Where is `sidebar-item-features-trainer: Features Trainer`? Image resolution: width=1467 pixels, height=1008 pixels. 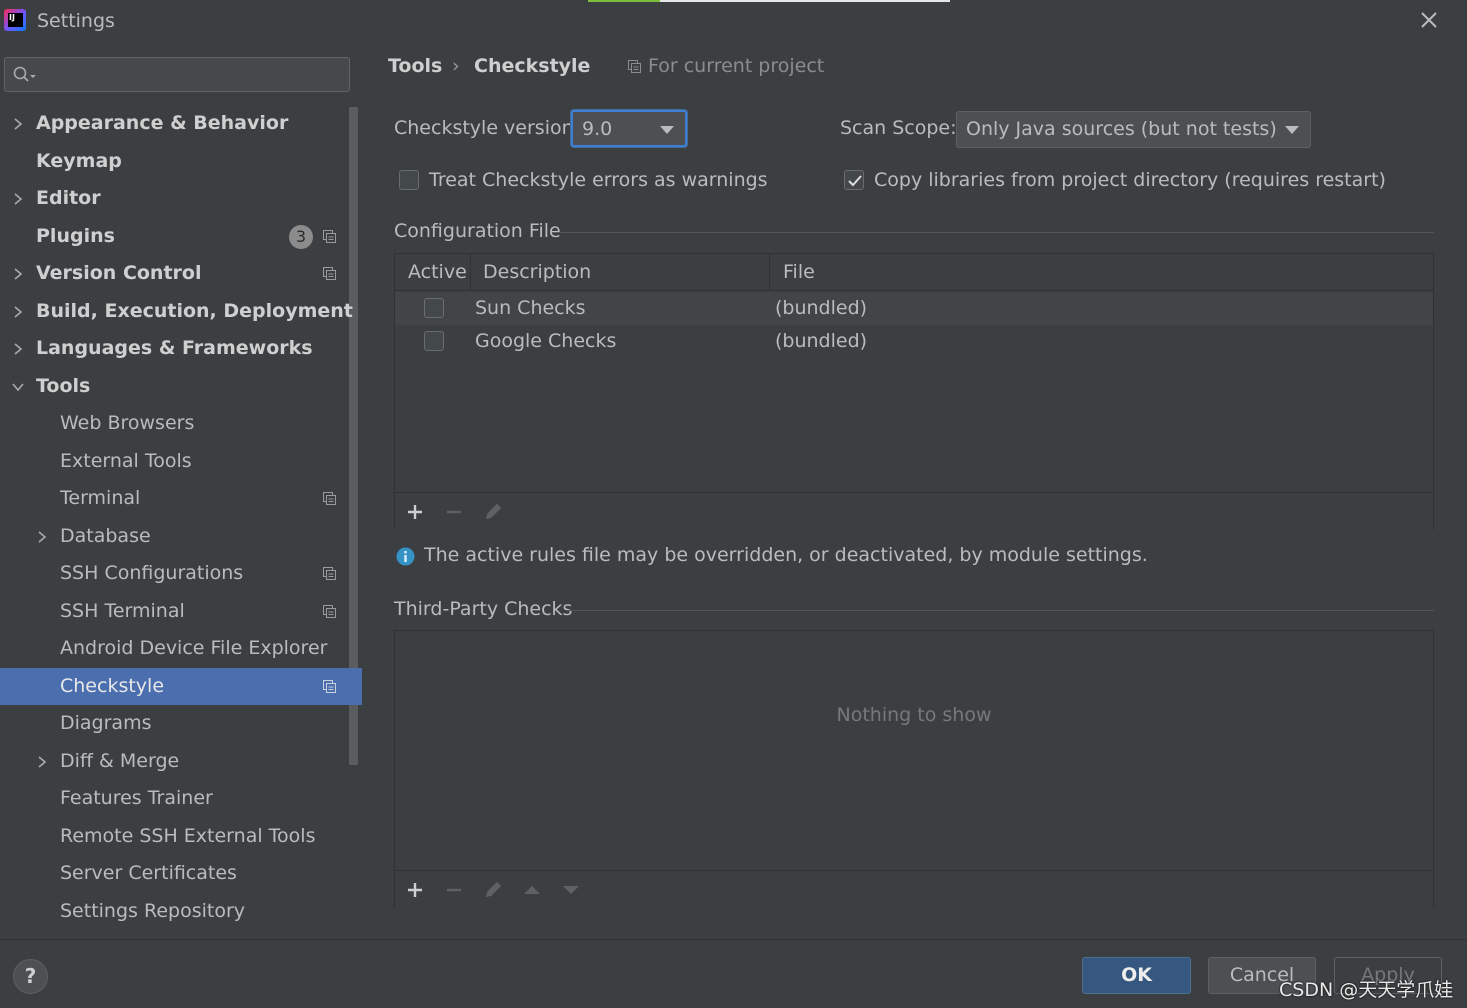 sidebar-item-features-trainer: Features Trainer is located at coordinates (181, 799).